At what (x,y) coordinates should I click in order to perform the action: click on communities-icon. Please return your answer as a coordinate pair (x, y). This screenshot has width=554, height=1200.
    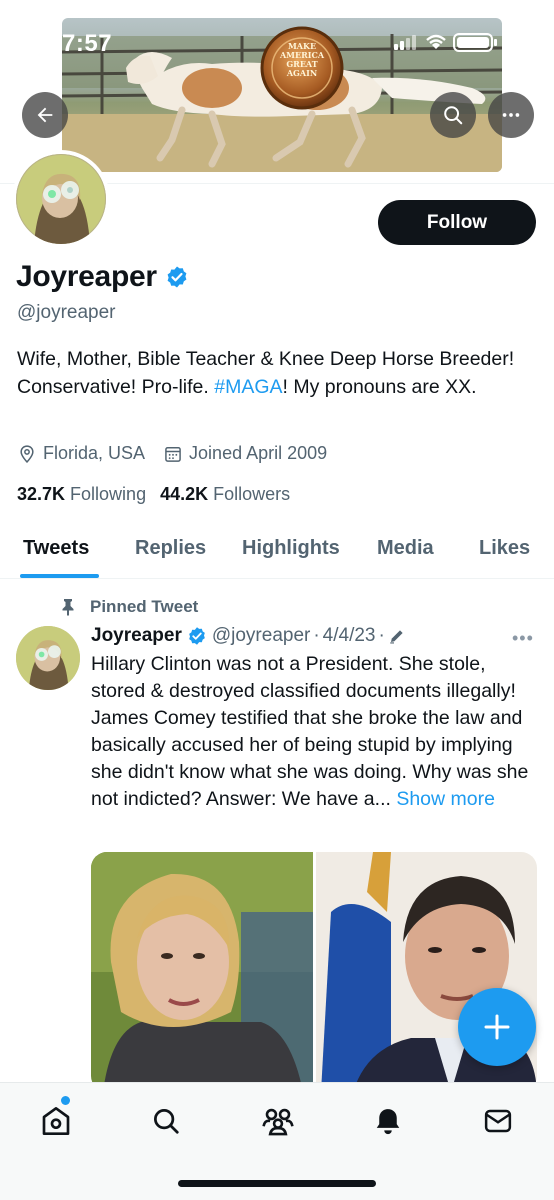
    Looking at the image, I should click on (278, 1122).